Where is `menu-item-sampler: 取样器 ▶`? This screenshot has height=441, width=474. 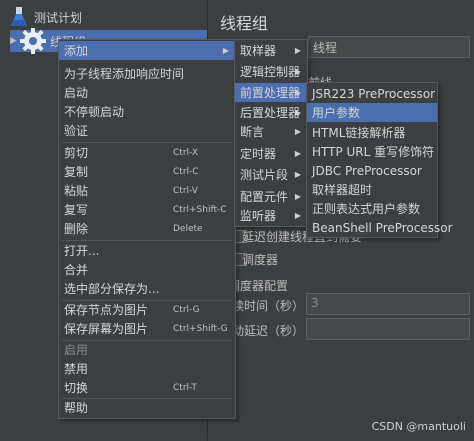
menu-item-sampler: 取样器 ▶ is located at coordinates (271, 50).